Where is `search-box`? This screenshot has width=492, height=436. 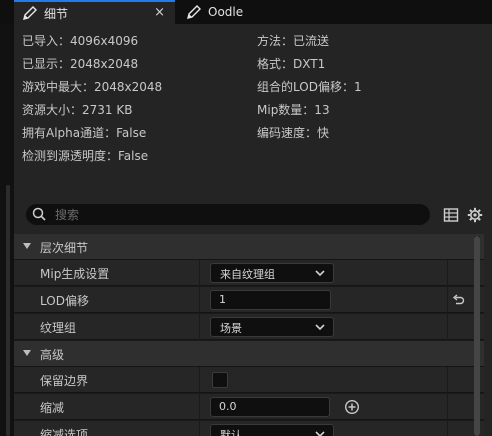
search-box is located at coordinates (228, 214).